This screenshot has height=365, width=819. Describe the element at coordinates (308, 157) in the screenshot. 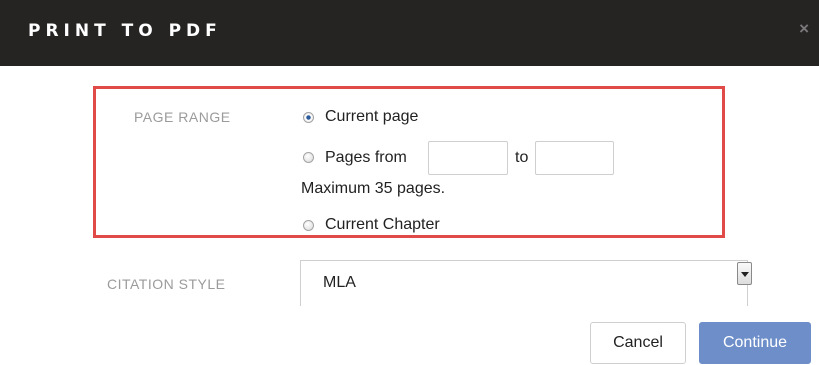

I see `pages-from-radio` at that location.